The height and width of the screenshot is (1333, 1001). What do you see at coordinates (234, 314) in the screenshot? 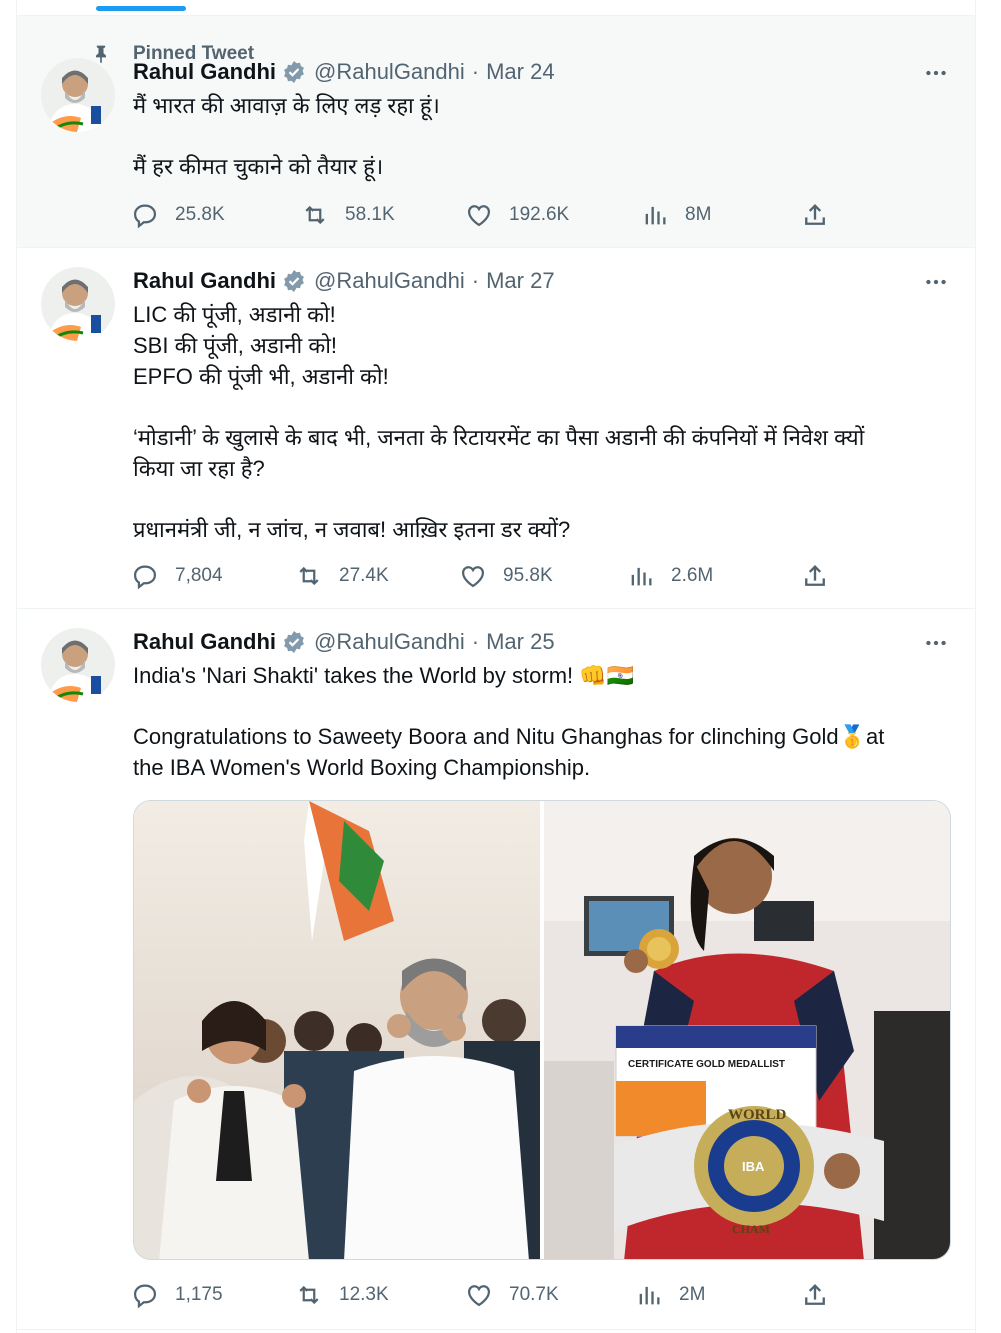
I see `tweet-line: LIC की पूंजी, अडानी को!` at bounding box center [234, 314].